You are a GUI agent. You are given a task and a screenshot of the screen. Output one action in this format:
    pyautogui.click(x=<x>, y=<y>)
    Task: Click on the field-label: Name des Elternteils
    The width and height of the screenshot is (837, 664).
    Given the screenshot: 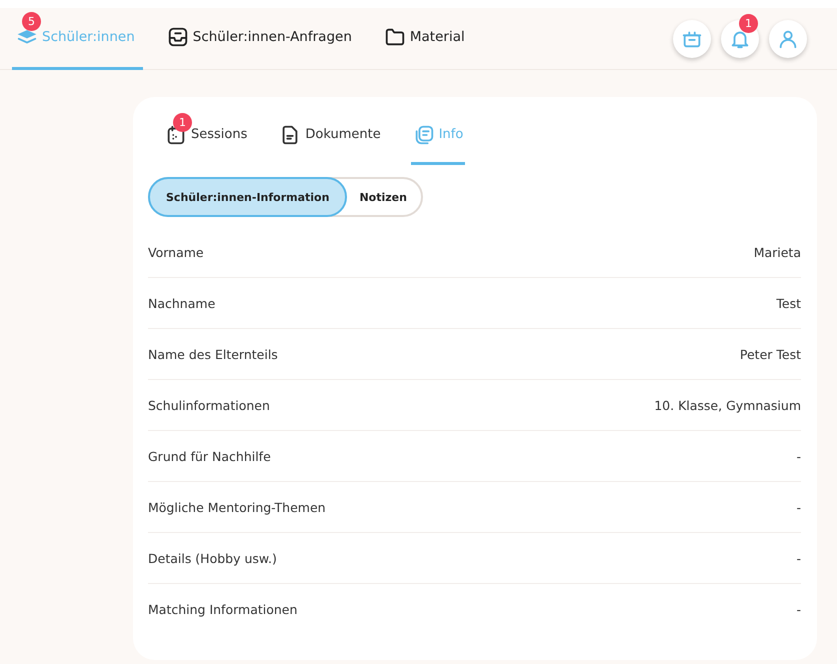 What is the action you would take?
    pyautogui.click(x=213, y=354)
    